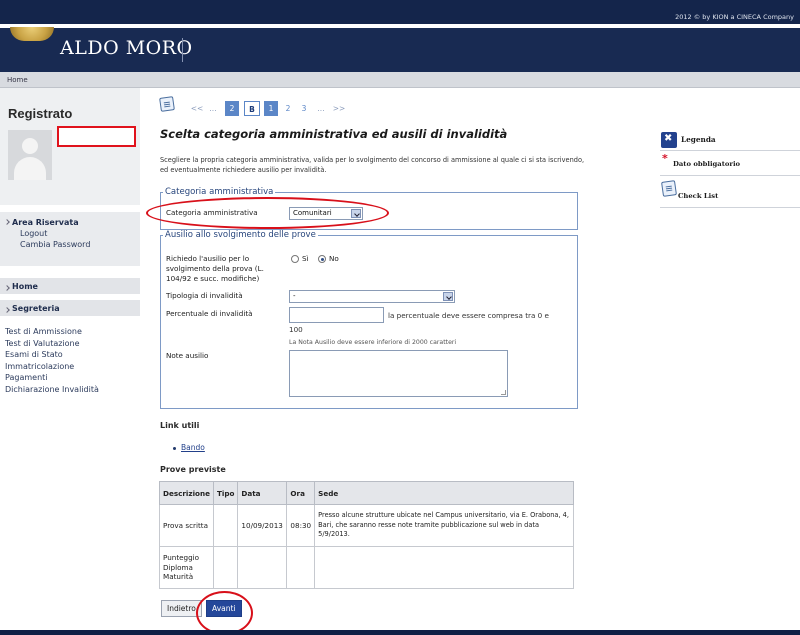 The image size is (800, 635). I want to click on tipologia-select-value: -, so click(294, 296).